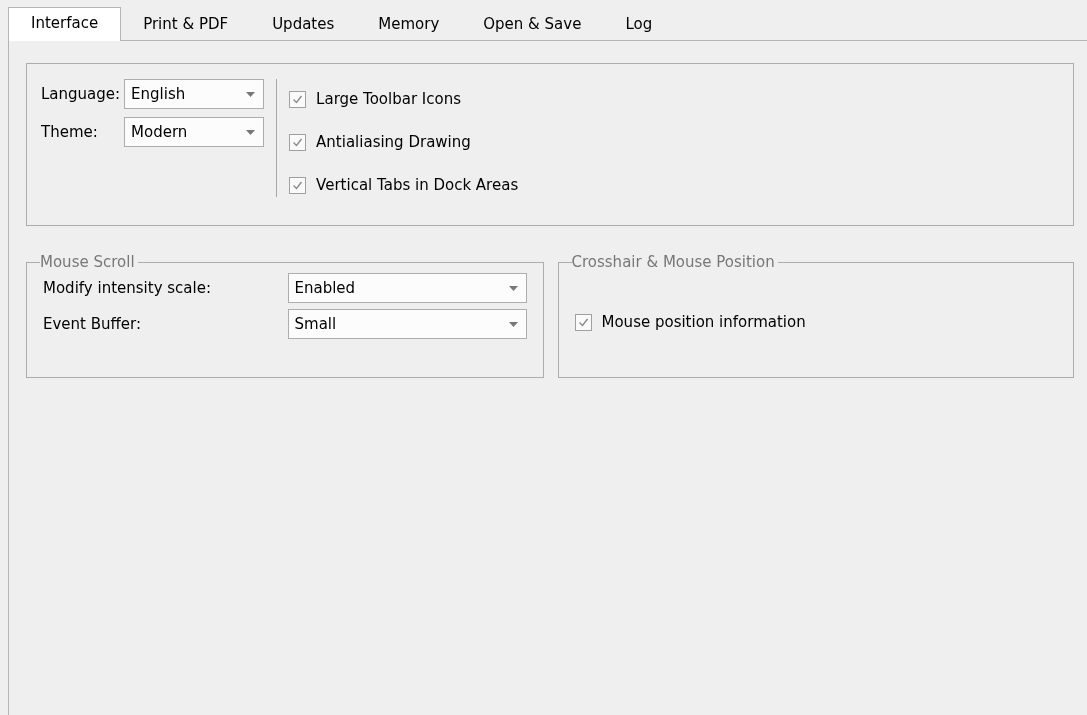 The width and height of the screenshot is (1087, 715). Describe the element at coordinates (127, 288) in the screenshot. I see `field-label: Modify intensity scale:` at that location.